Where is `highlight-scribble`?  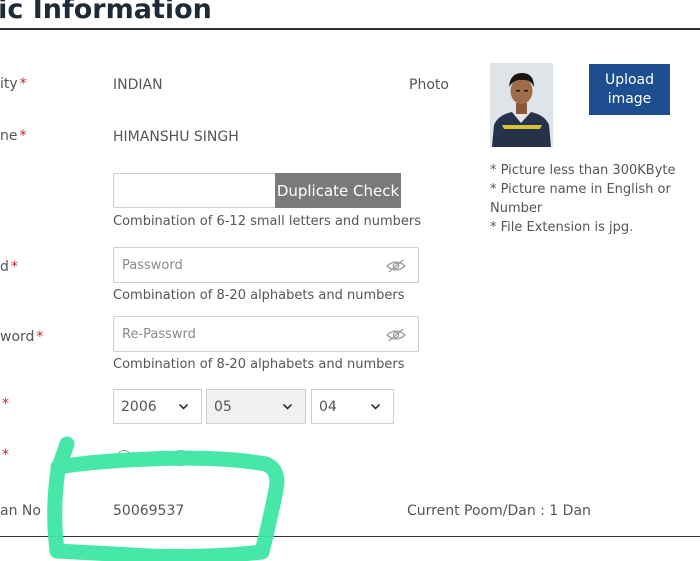 highlight-scribble is located at coordinates (166, 498).